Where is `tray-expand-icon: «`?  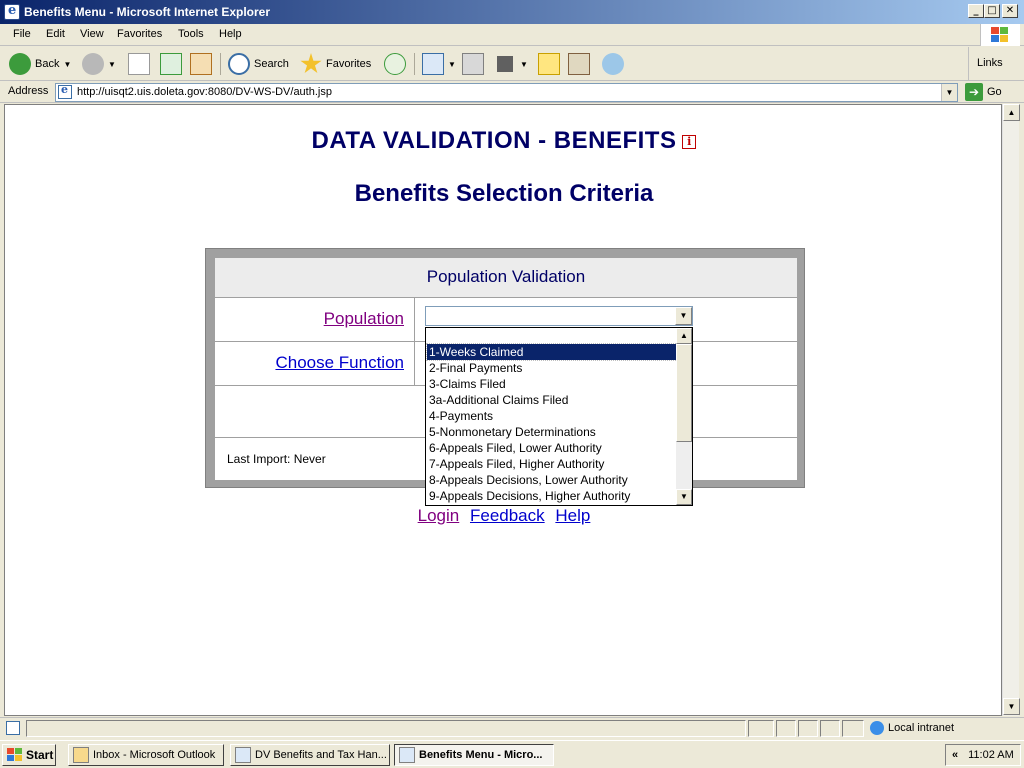 tray-expand-icon: « is located at coordinates (955, 755).